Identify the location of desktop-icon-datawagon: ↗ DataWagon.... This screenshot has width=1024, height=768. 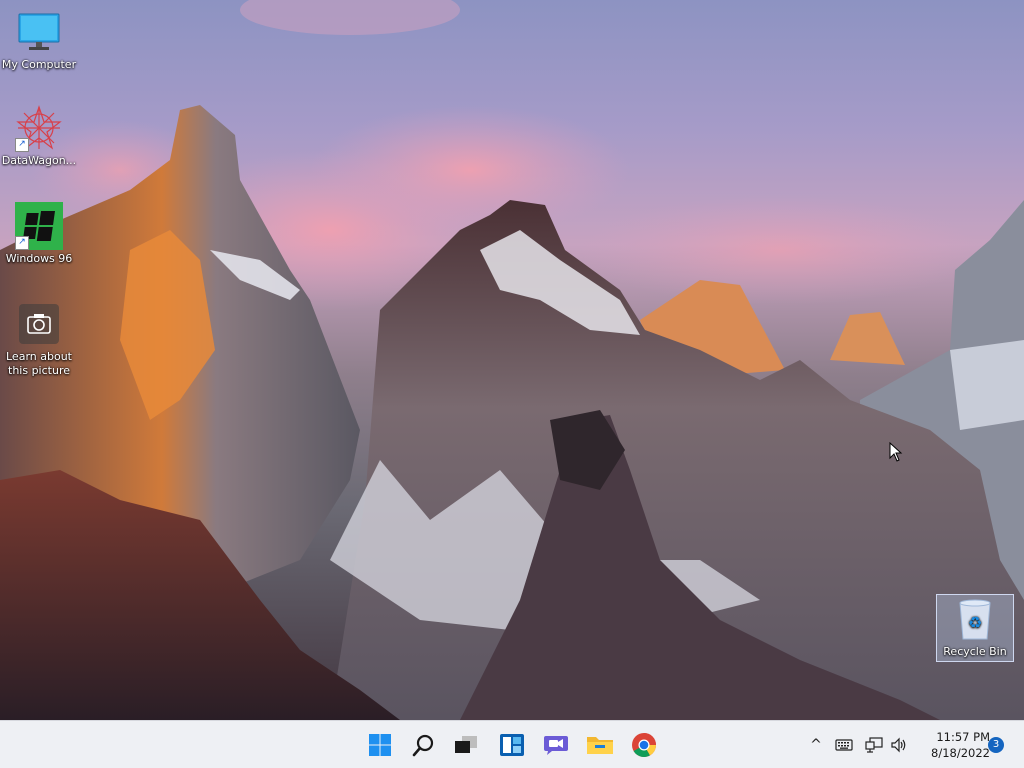
(39, 136).